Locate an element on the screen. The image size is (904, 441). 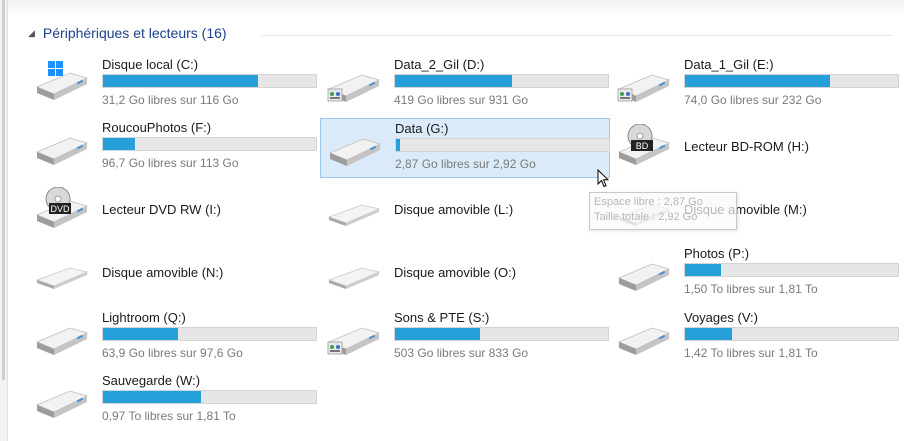
drive-name: Voyages (V:) is located at coordinates (721, 317).